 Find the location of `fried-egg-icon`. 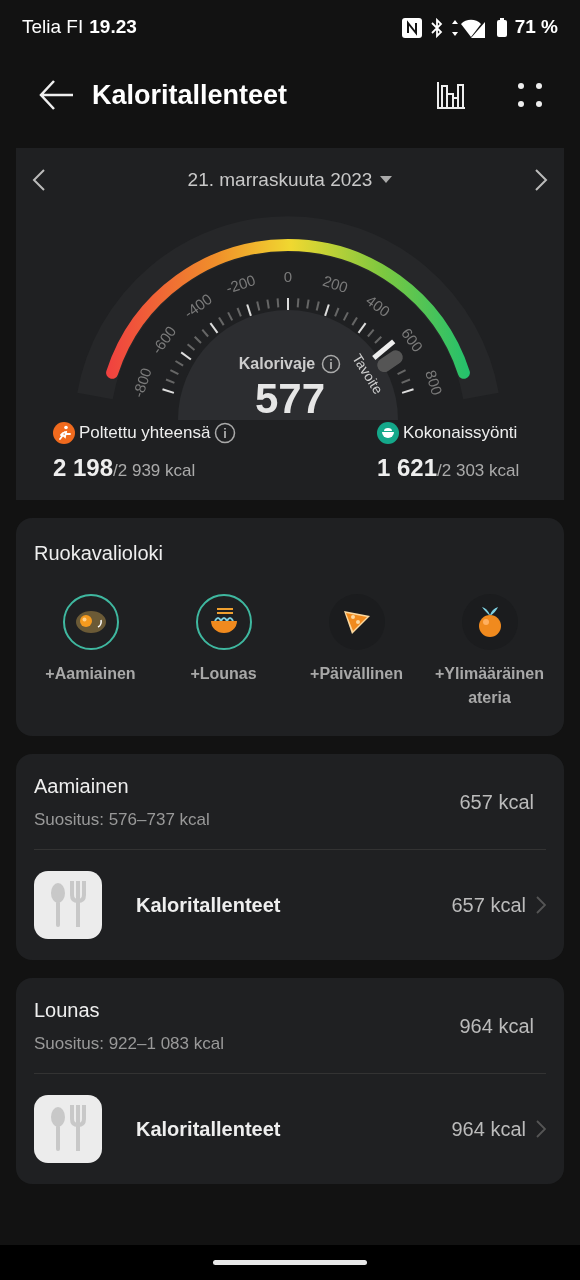

fried-egg-icon is located at coordinates (90, 622).